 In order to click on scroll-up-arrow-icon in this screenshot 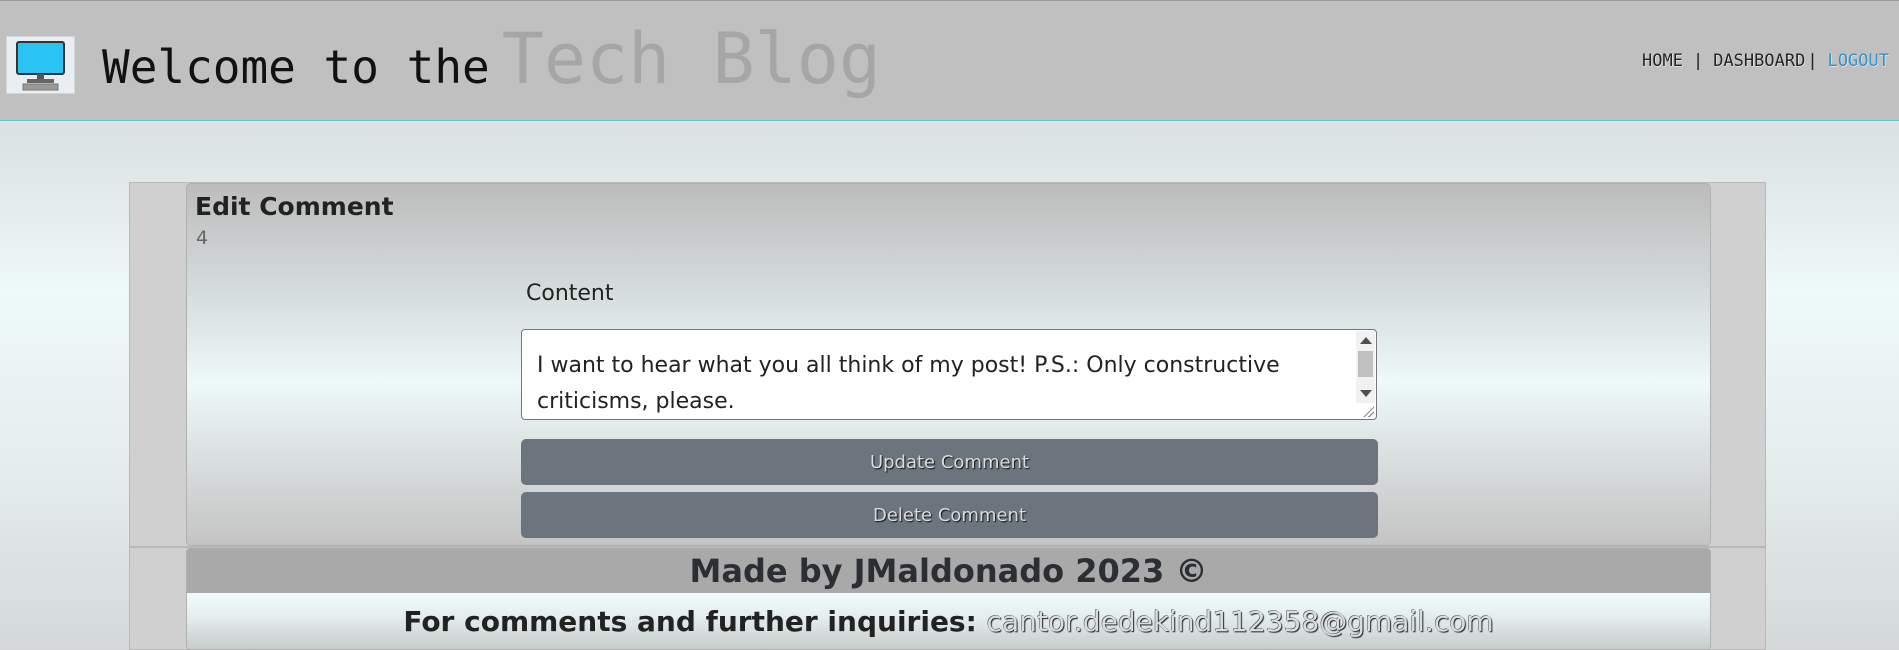, I will do `click(1366, 340)`.